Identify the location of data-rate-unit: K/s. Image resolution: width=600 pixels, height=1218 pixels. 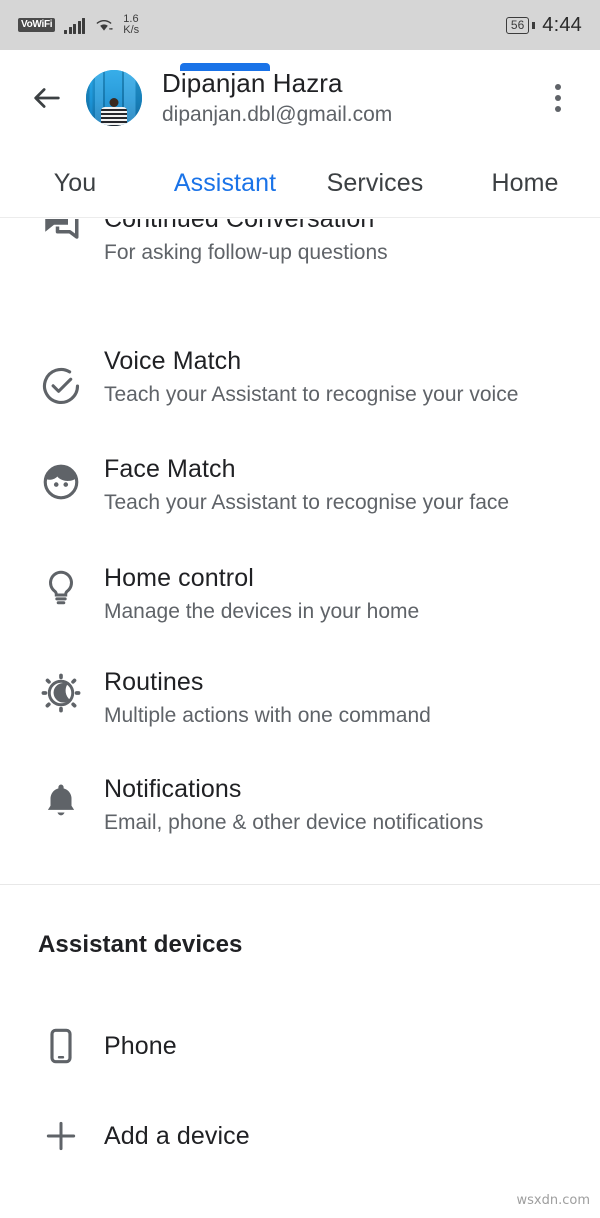
(131, 30).